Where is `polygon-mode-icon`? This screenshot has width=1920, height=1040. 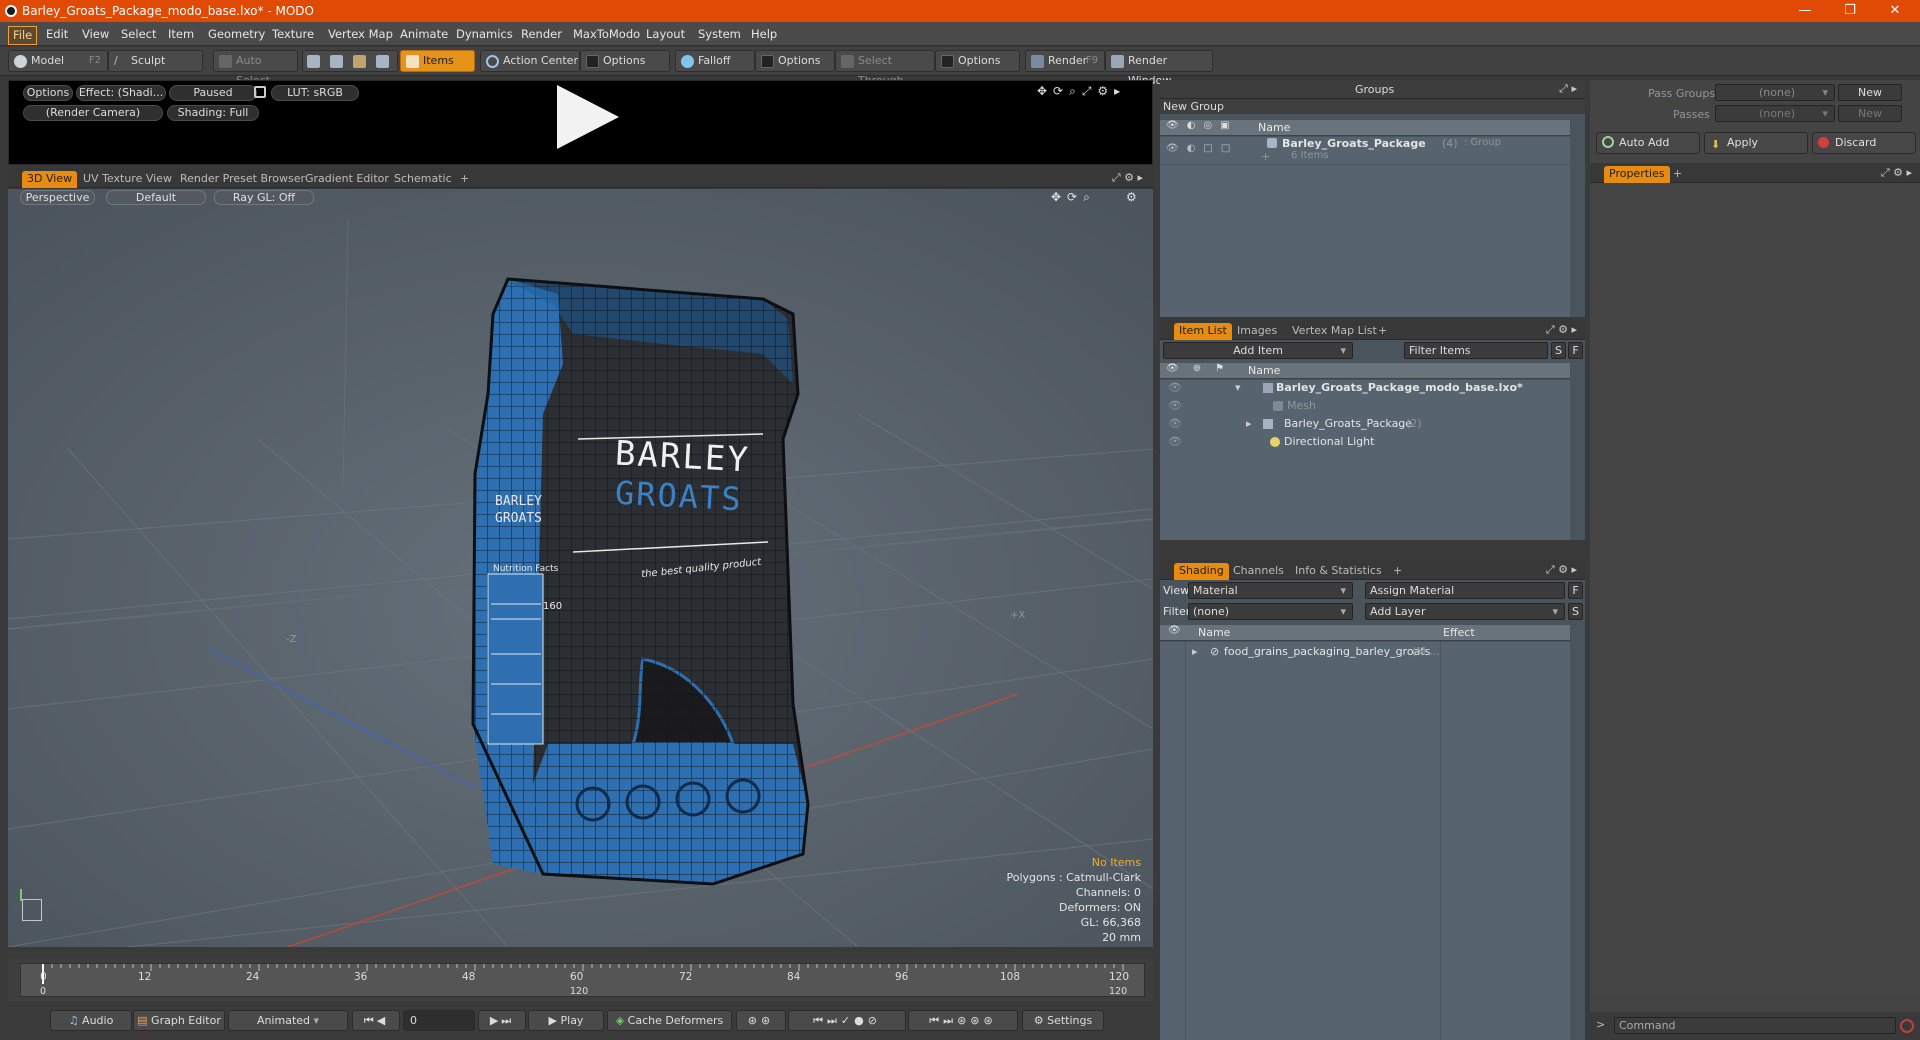 polygon-mode-icon is located at coordinates (359, 61).